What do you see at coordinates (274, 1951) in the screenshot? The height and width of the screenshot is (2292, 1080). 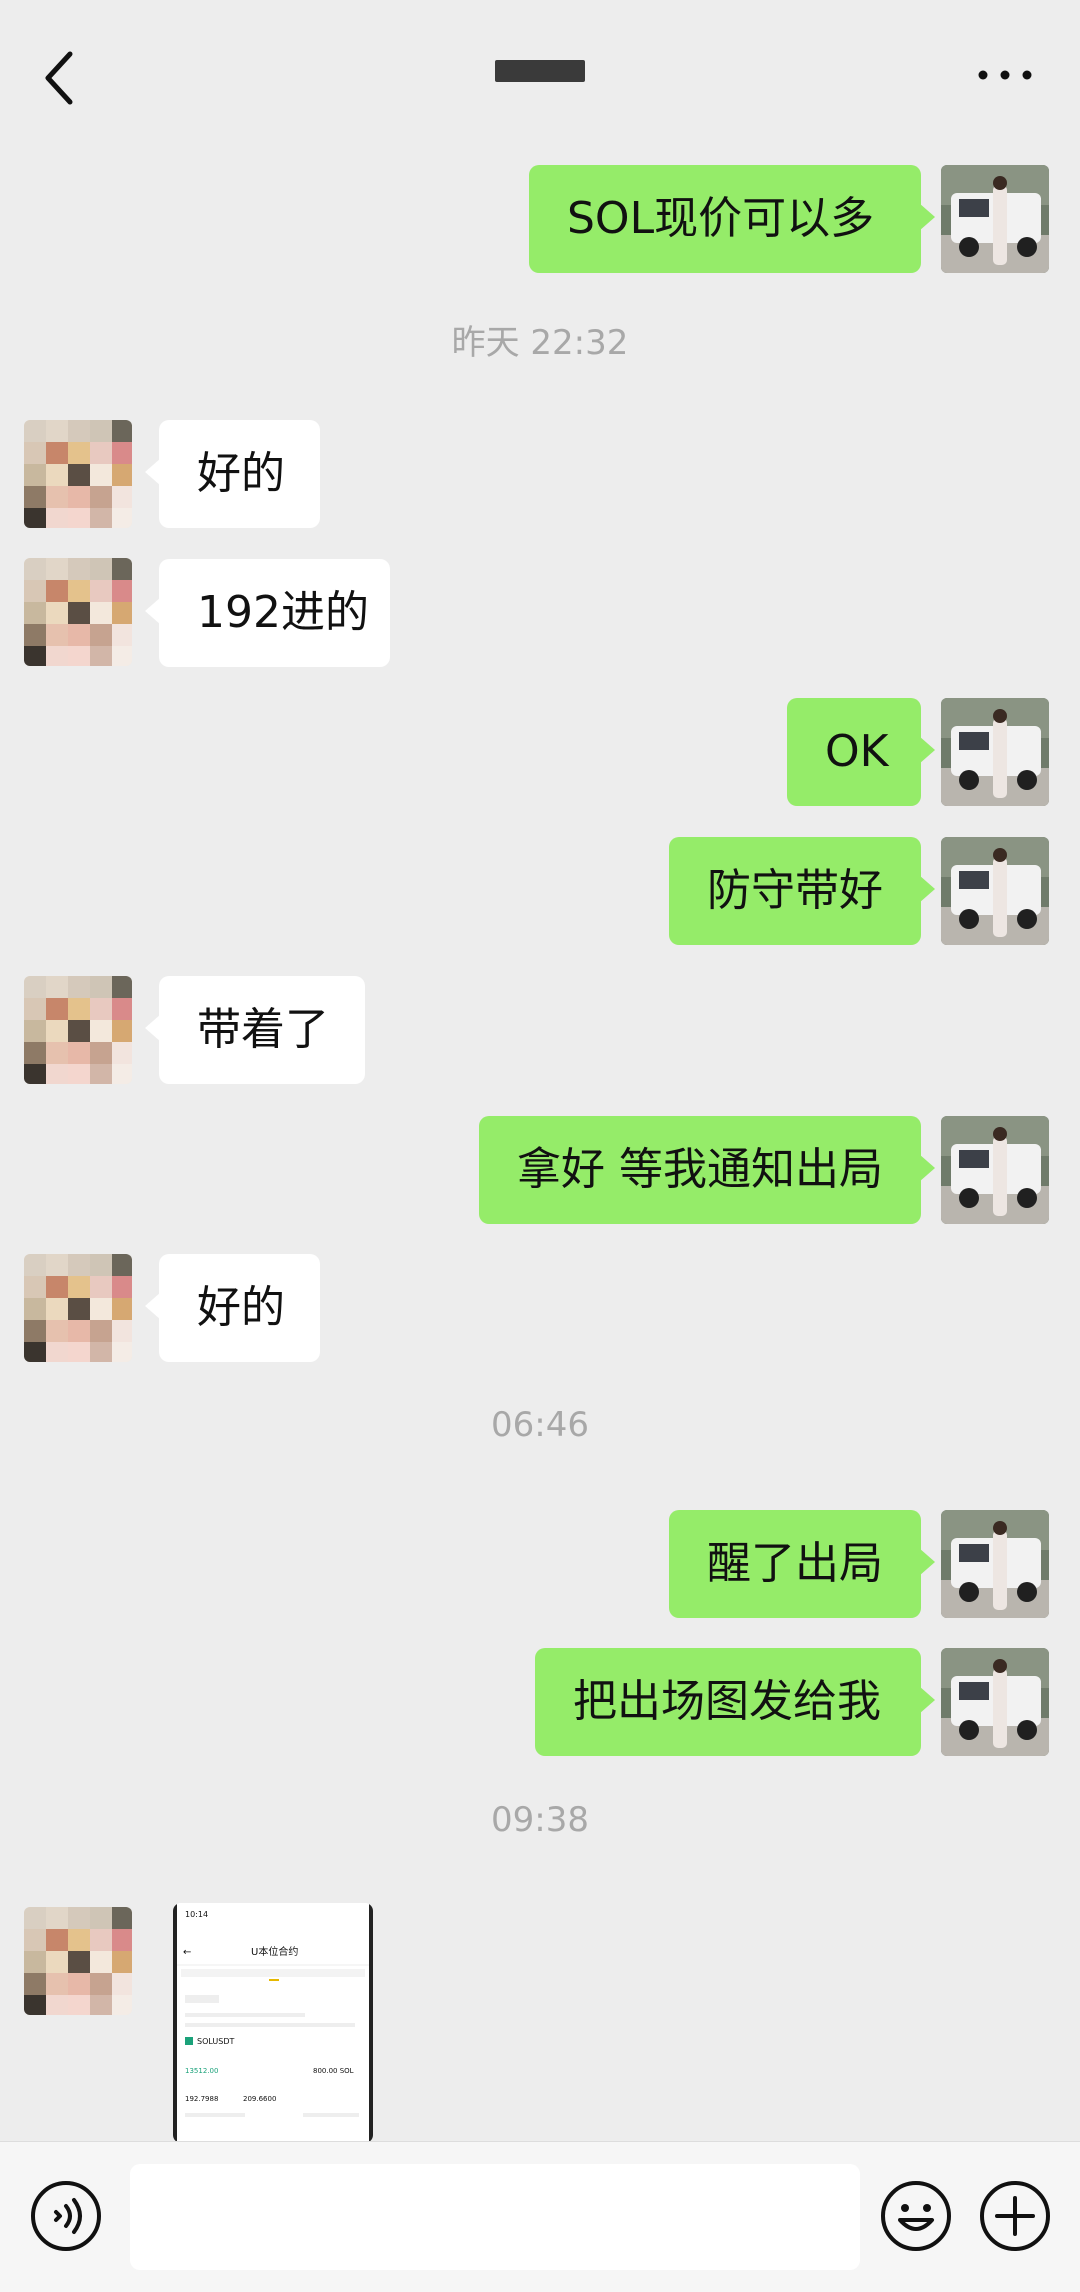 I see `screenshot-title: U本位合约` at bounding box center [274, 1951].